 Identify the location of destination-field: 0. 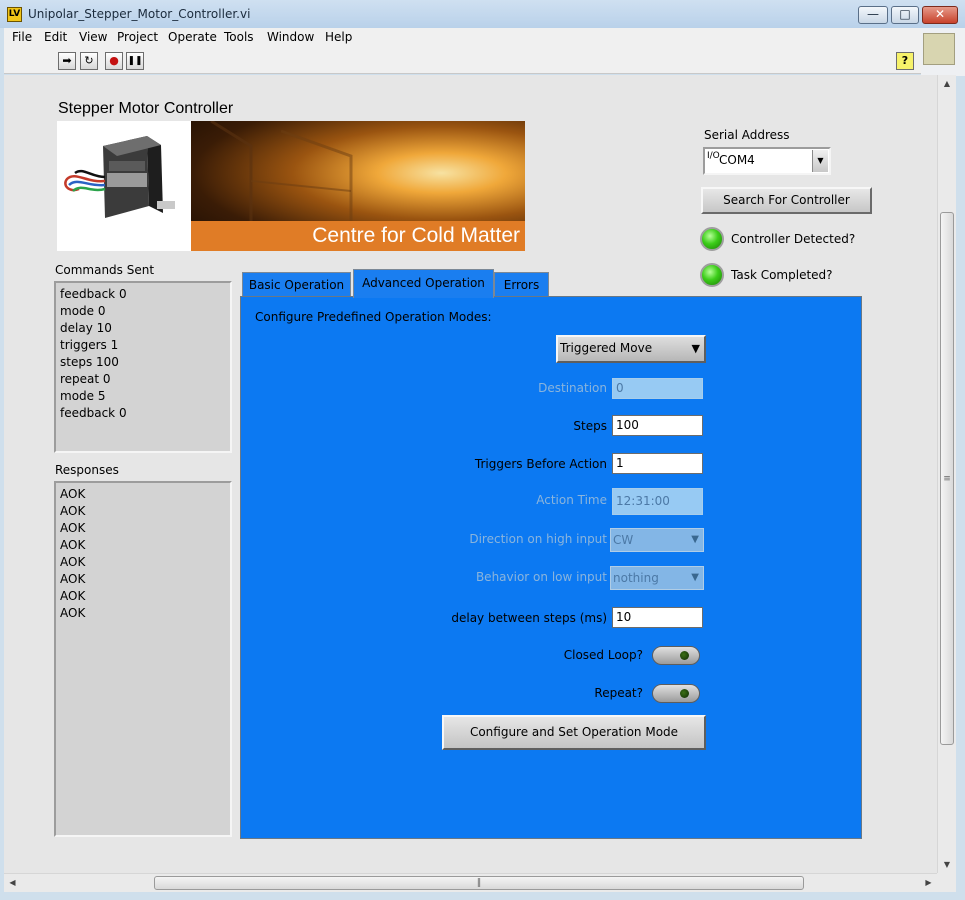
(657, 388).